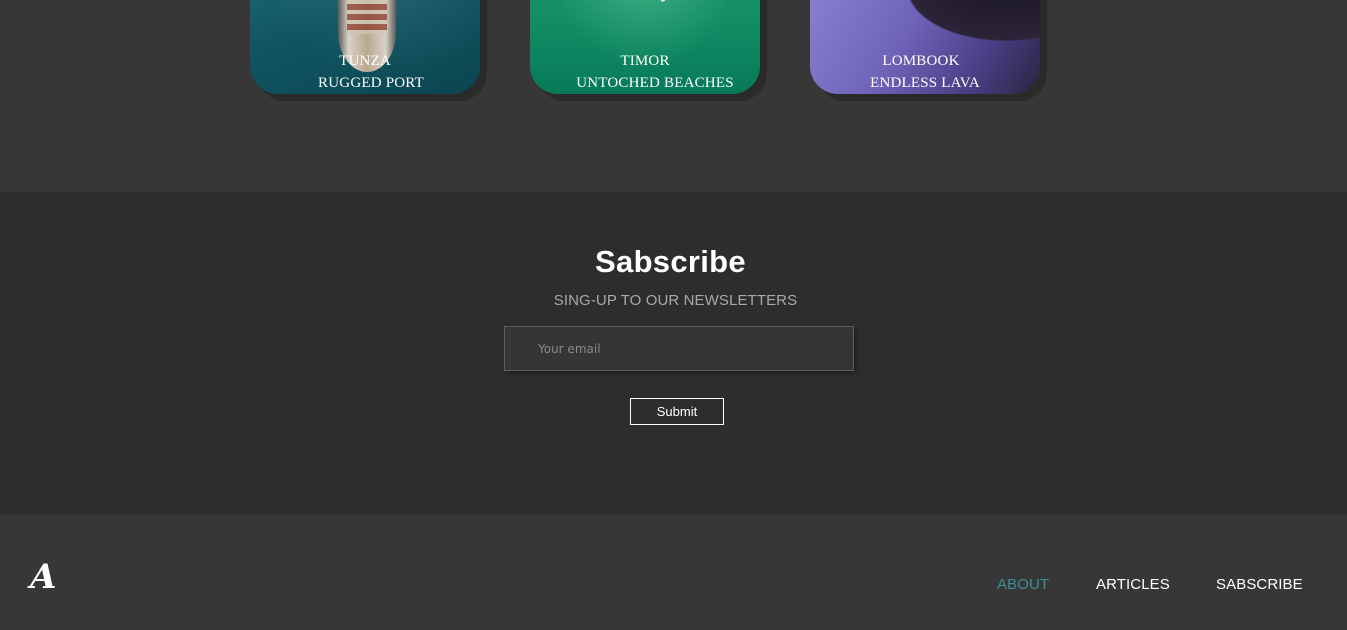  What do you see at coordinates (43, 577) in the screenshot?
I see `logo: A` at bounding box center [43, 577].